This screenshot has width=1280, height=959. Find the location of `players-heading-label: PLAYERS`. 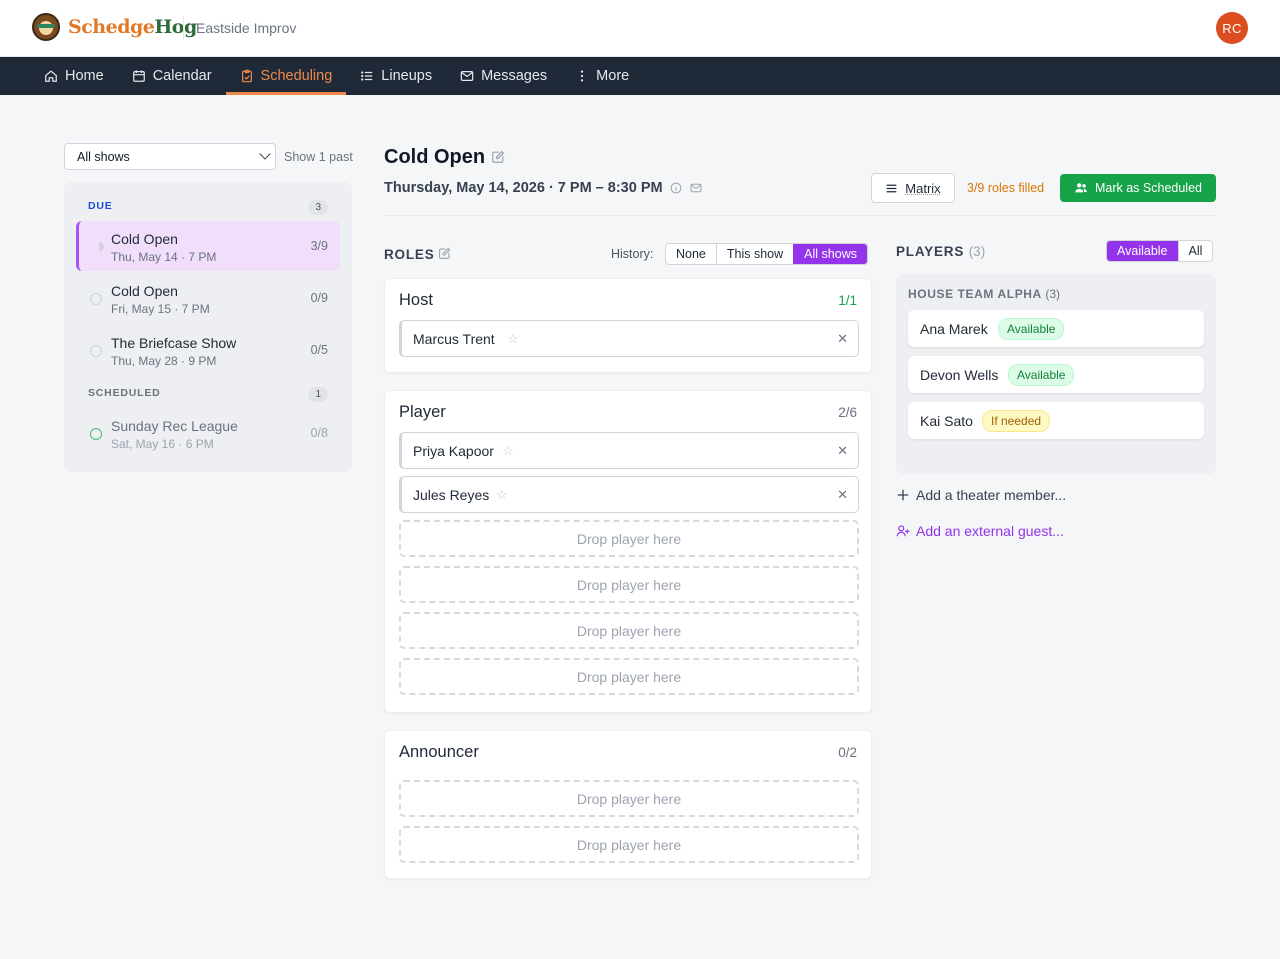

players-heading-label: PLAYERS is located at coordinates (930, 251).